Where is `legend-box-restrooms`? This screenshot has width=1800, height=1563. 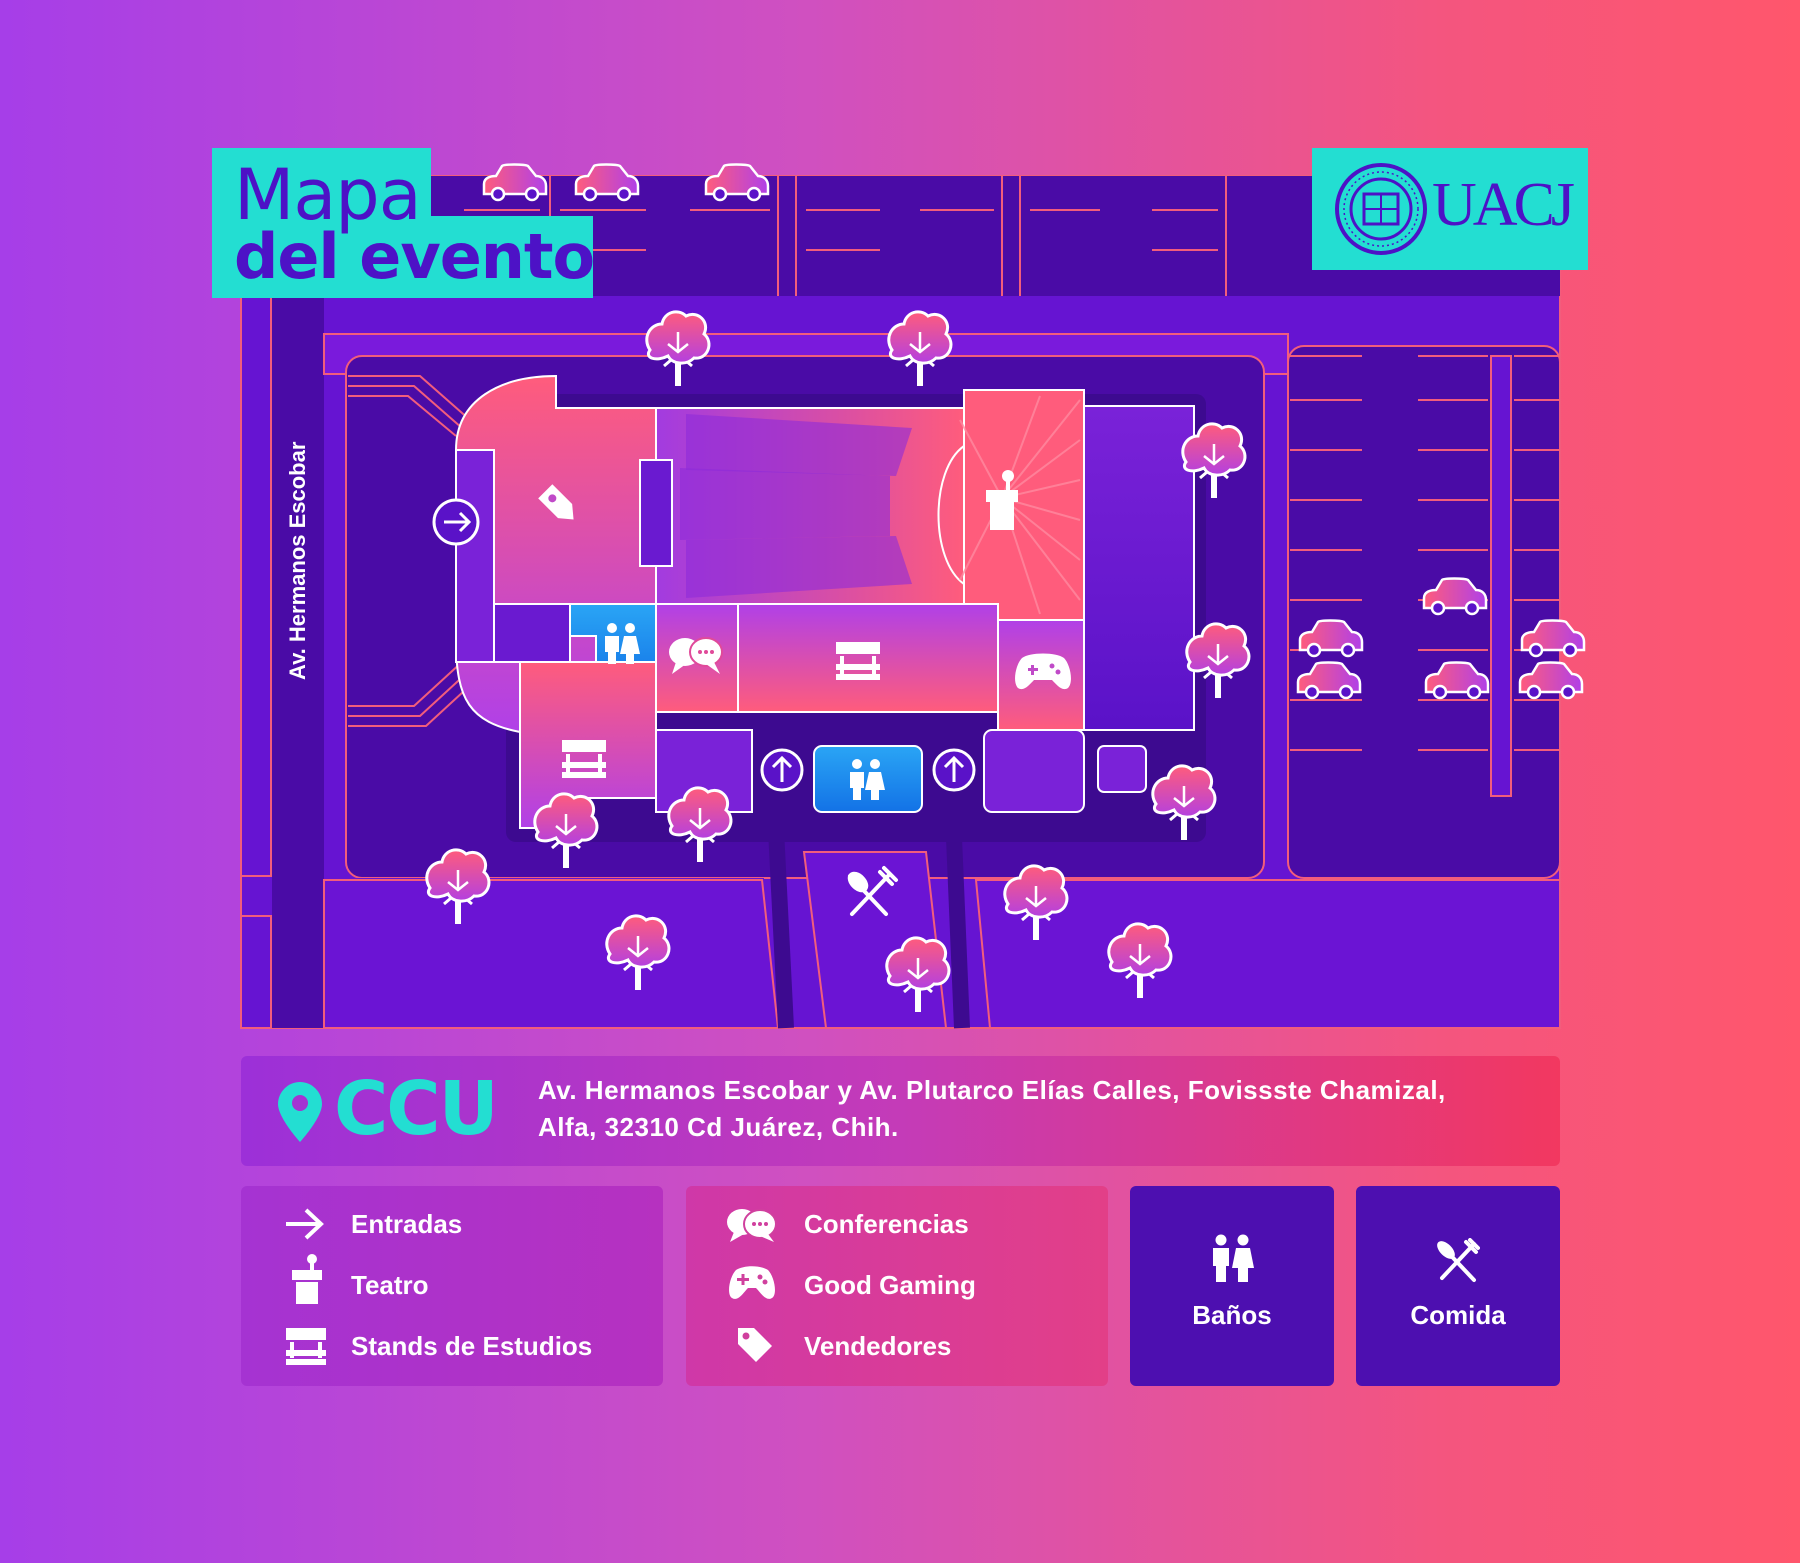 legend-box-restrooms is located at coordinates (1232, 1286).